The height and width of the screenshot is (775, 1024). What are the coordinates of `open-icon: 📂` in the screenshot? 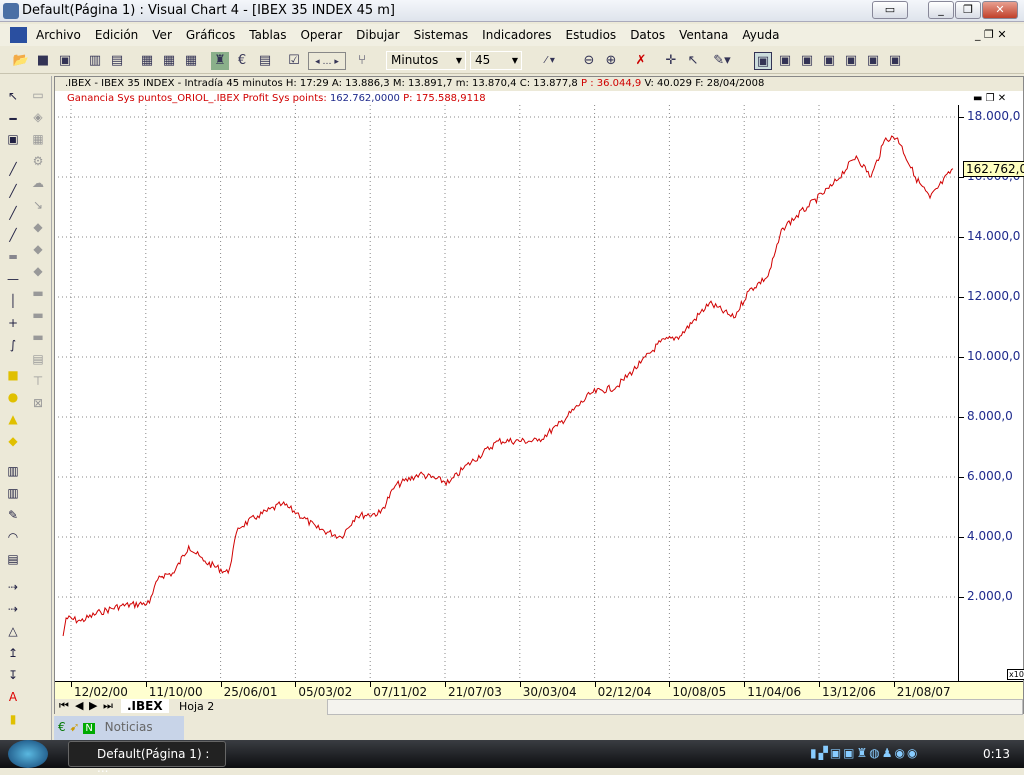 It's located at (21, 61).